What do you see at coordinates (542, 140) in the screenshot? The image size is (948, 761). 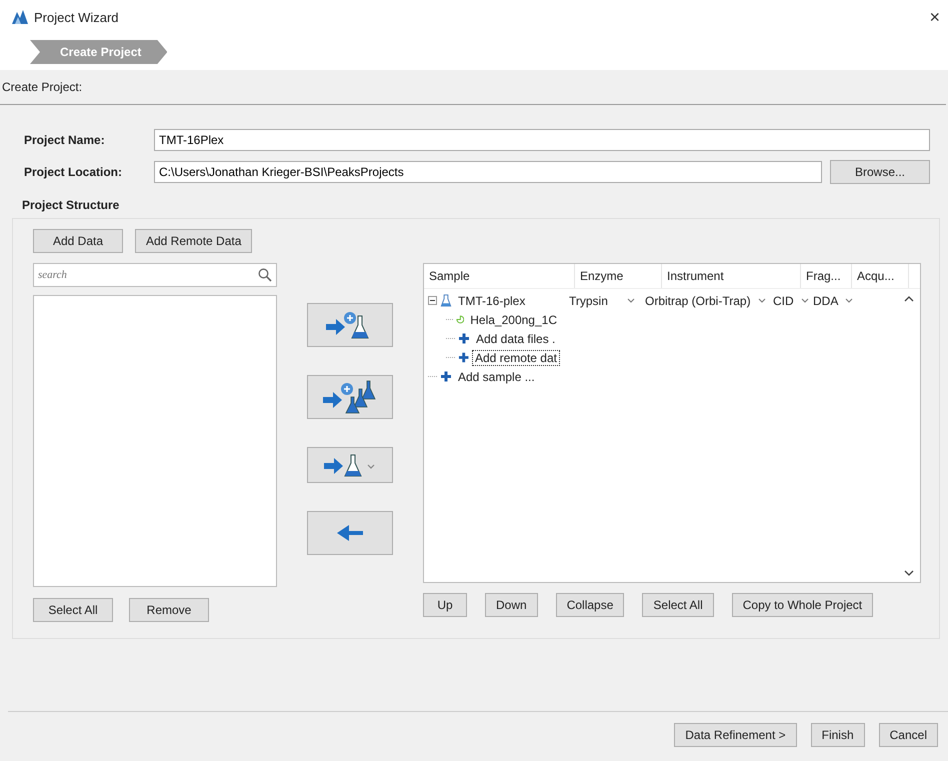 I see `input-field: TMT-16Plex` at bounding box center [542, 140].